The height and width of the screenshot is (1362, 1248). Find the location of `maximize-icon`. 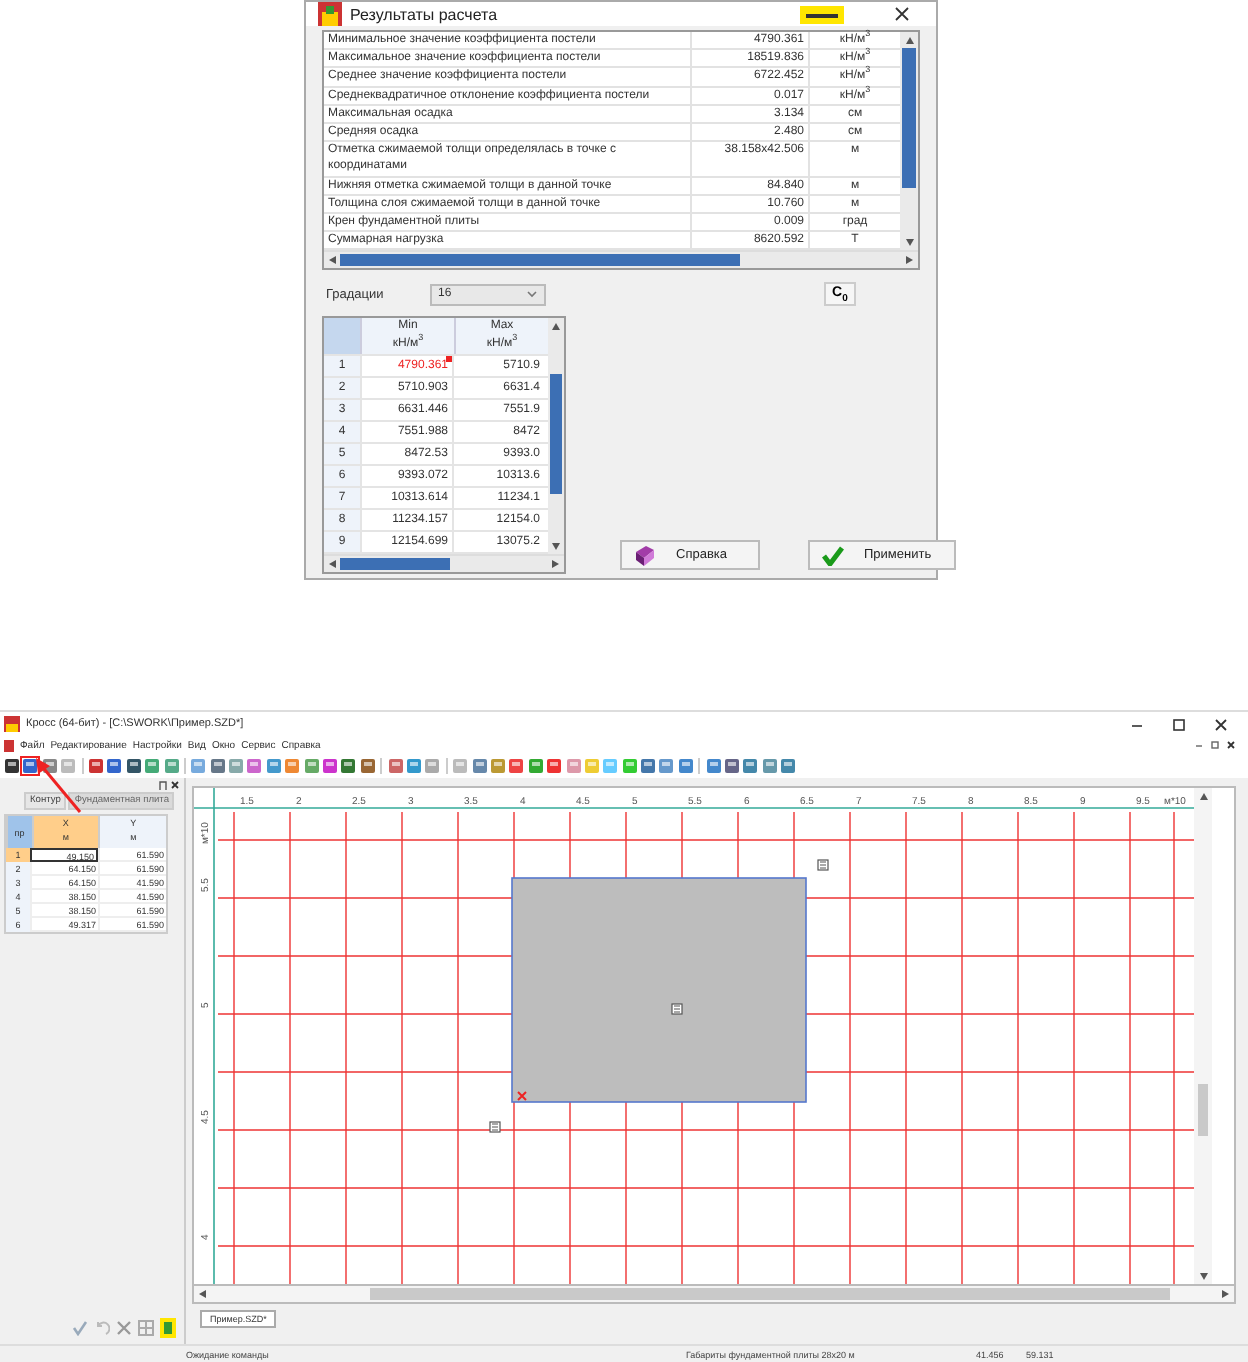

maximize-icon is located at coordinates (1179, 724).